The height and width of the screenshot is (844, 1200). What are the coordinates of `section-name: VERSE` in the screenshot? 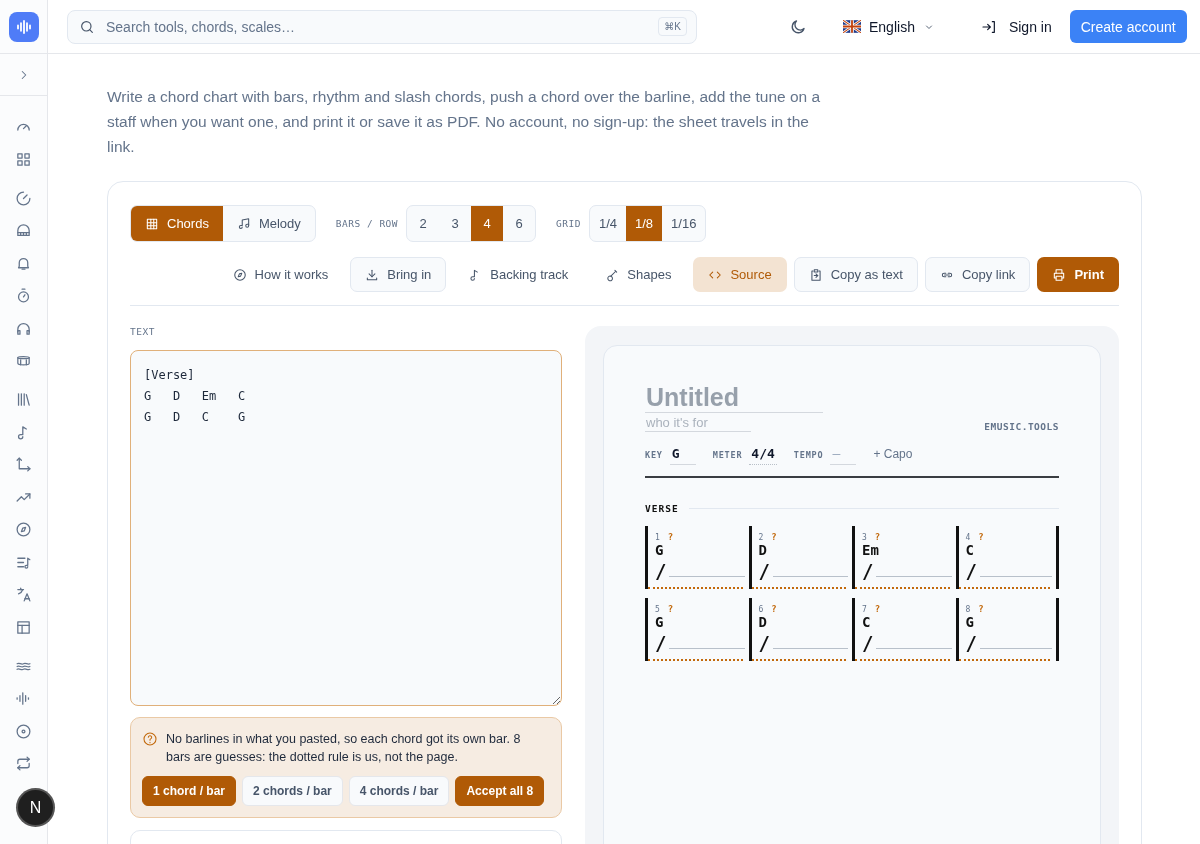 It's located at (662, 508).